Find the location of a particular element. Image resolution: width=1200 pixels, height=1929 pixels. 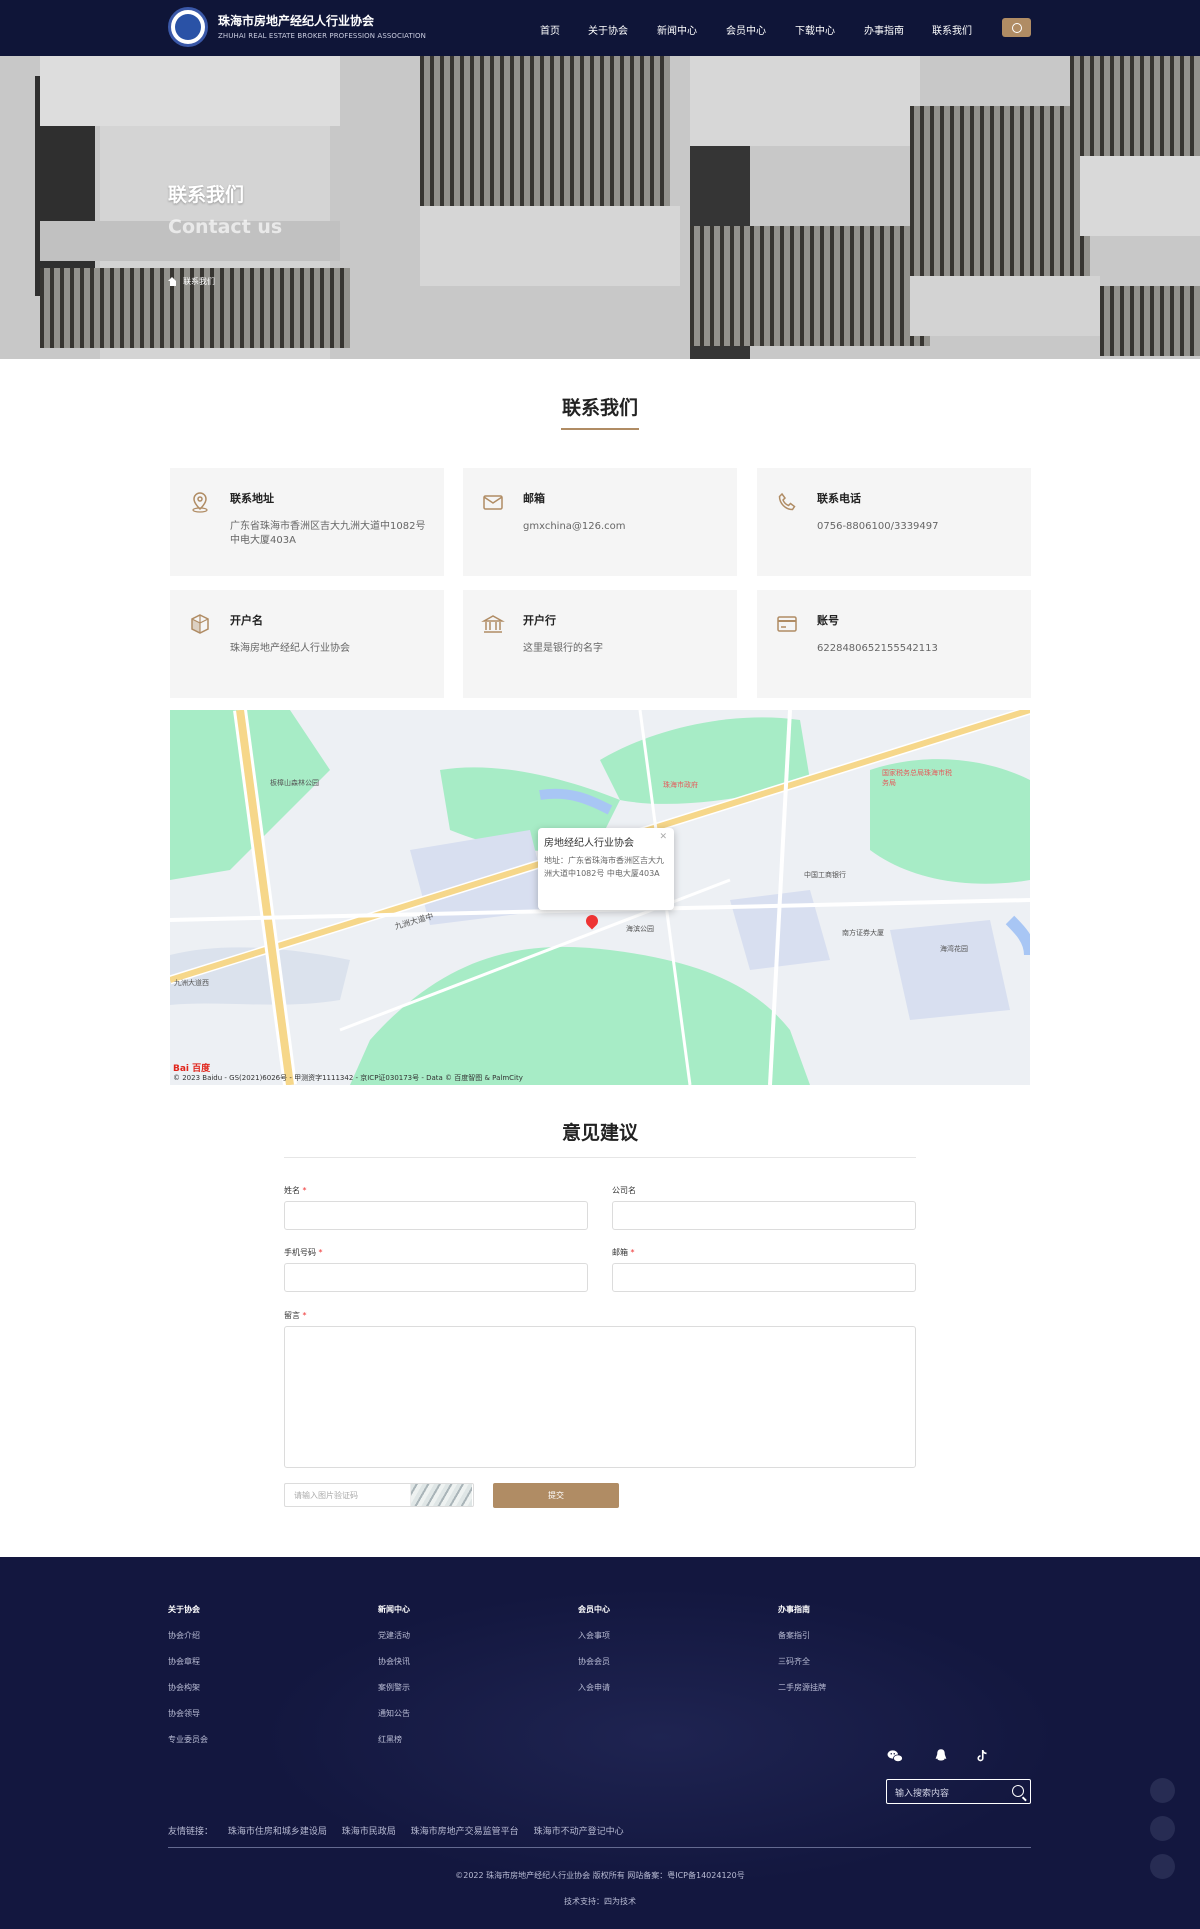

email-card: 邮箱 gmxchina@126.com is located at coordinates (600, 522).